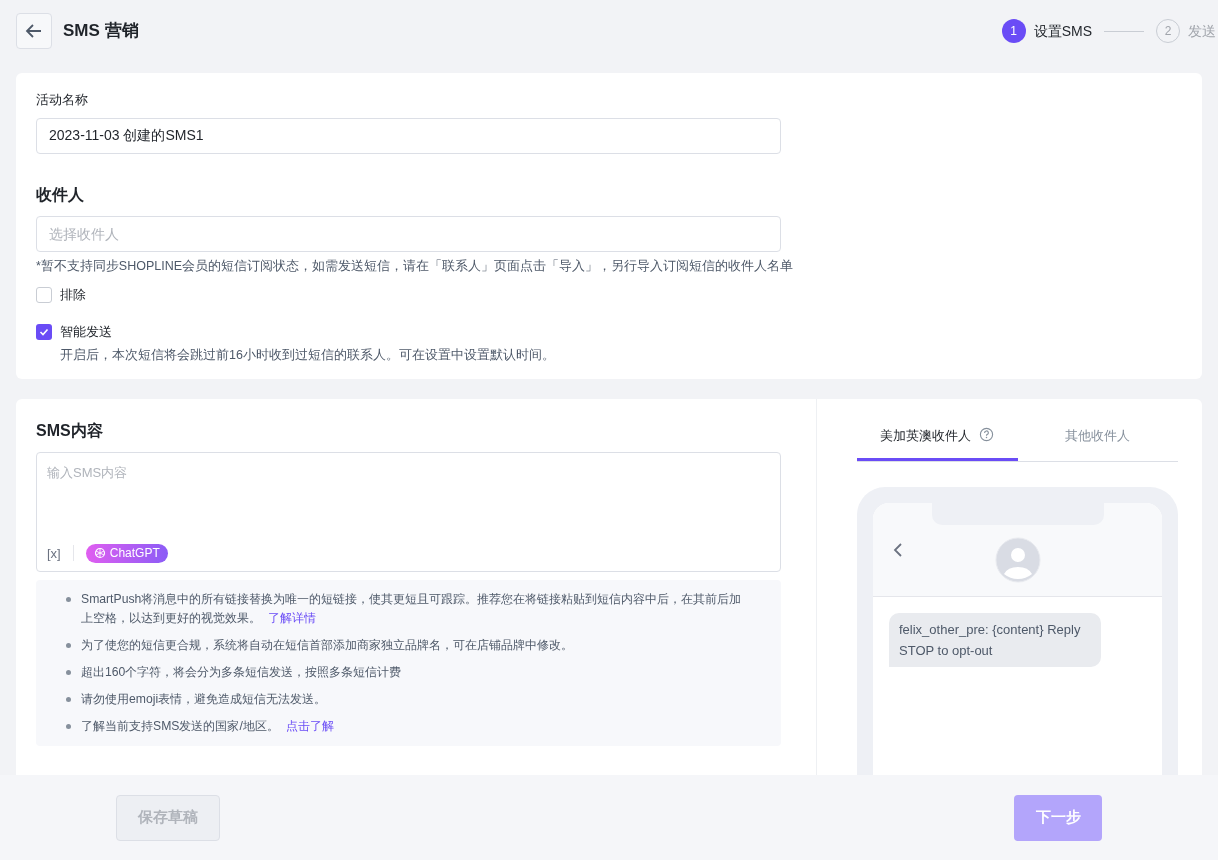  What do you see at coordinates (73, 295) in the screenshot?
I see `checkbox-label: 排除` at bounding box center [73, 295].